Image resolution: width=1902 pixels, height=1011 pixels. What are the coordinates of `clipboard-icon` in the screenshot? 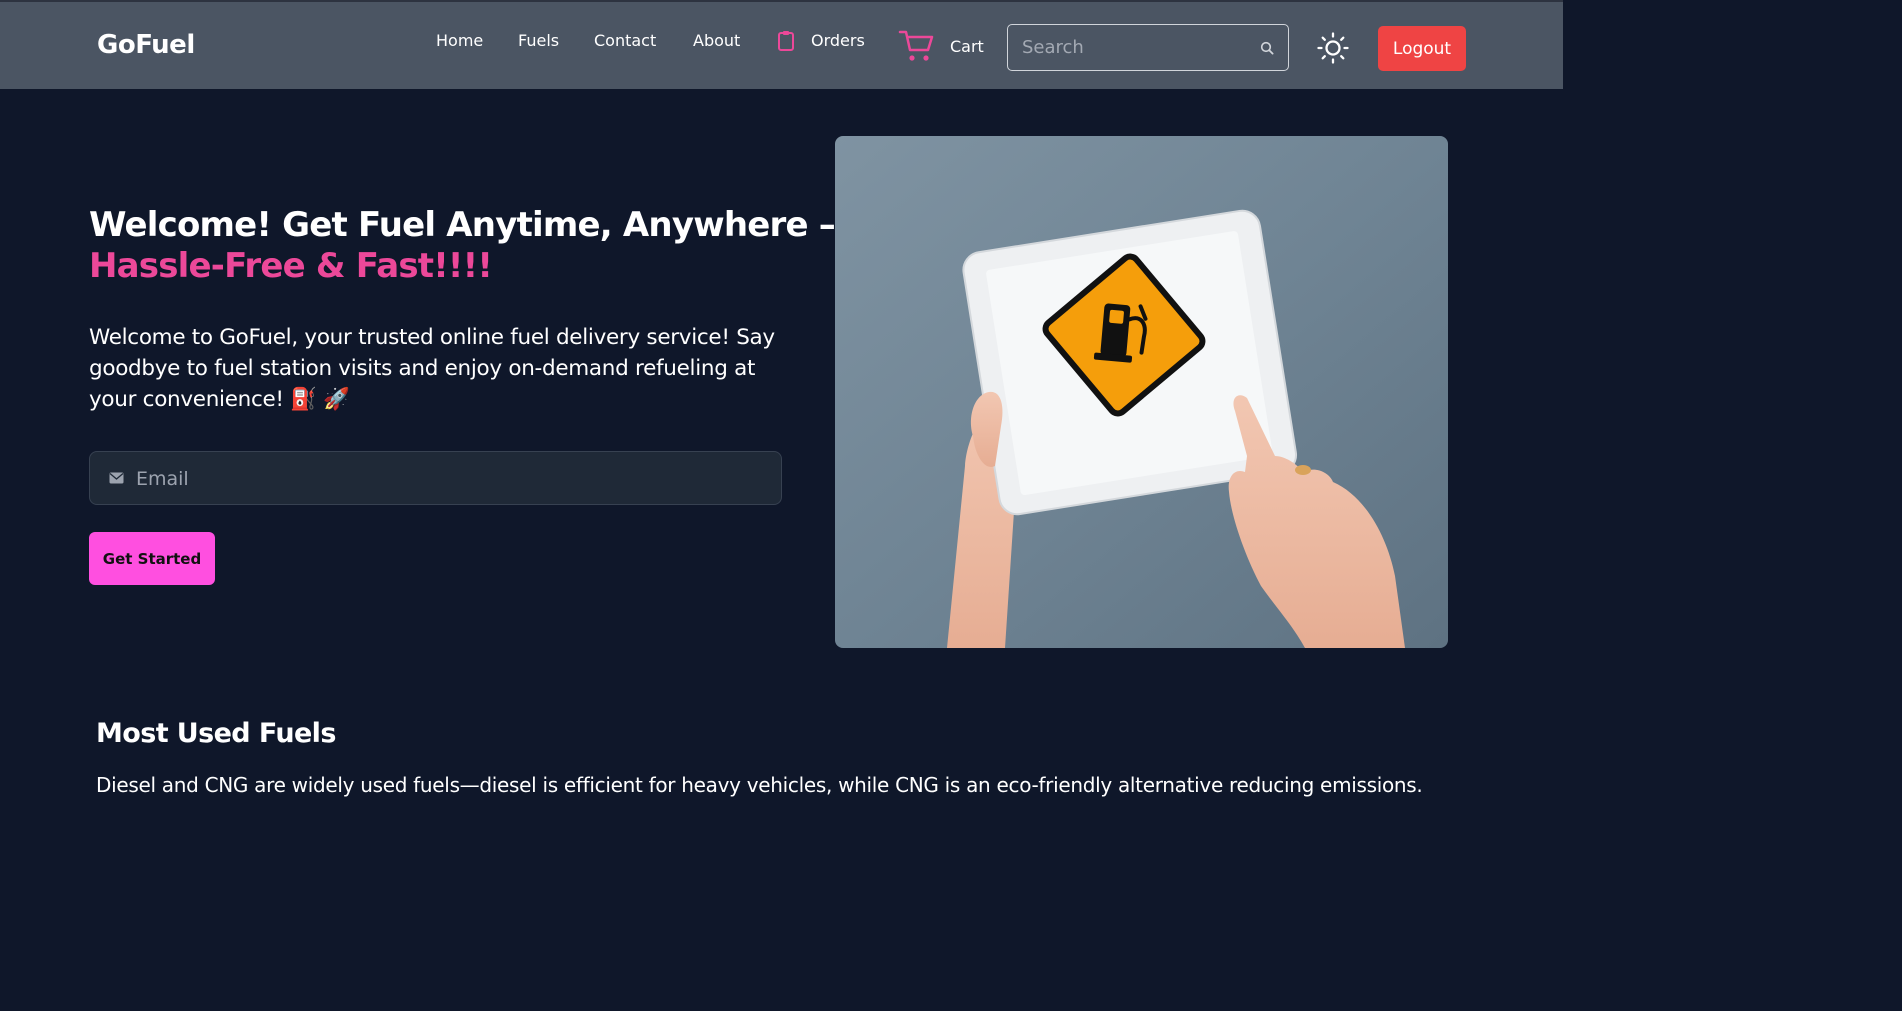 It's located at (786, 41).